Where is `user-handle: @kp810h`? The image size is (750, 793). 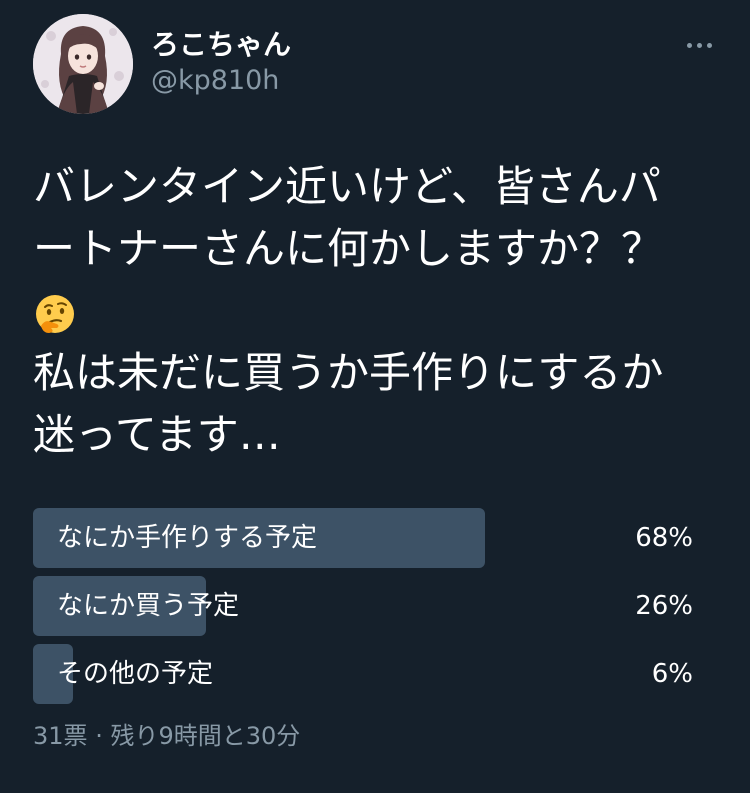
user-handle: @kp810h is located at coordinates (215, 81).